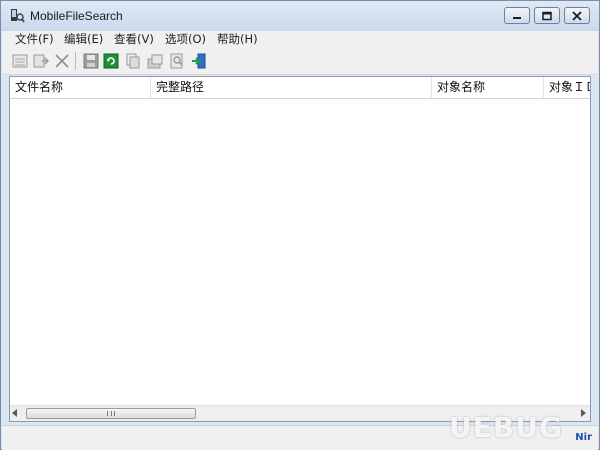  I want to click on status-corner-text: Nir, so click(583, 437).